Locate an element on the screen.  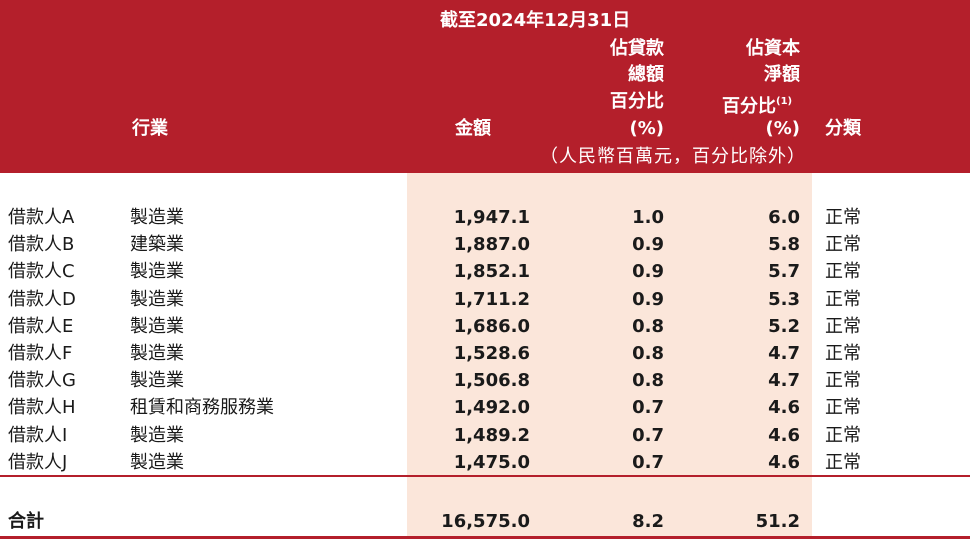
borrower-name: 借款人D is located at coordinates (42, 299).